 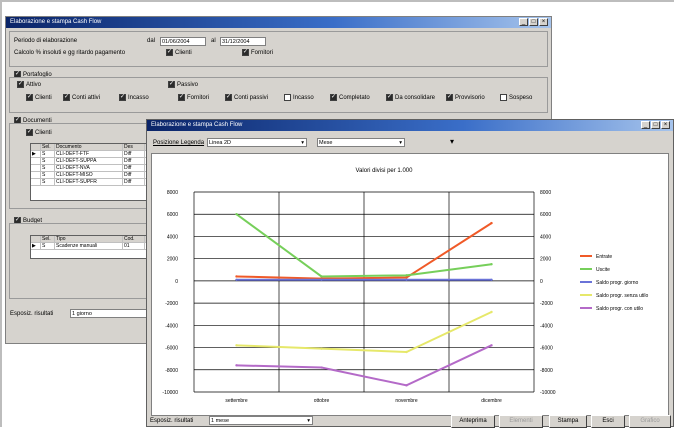 I want to click on table-row: S CLI-DEFT-SUPPA Diff, so click(x=88, y=161).